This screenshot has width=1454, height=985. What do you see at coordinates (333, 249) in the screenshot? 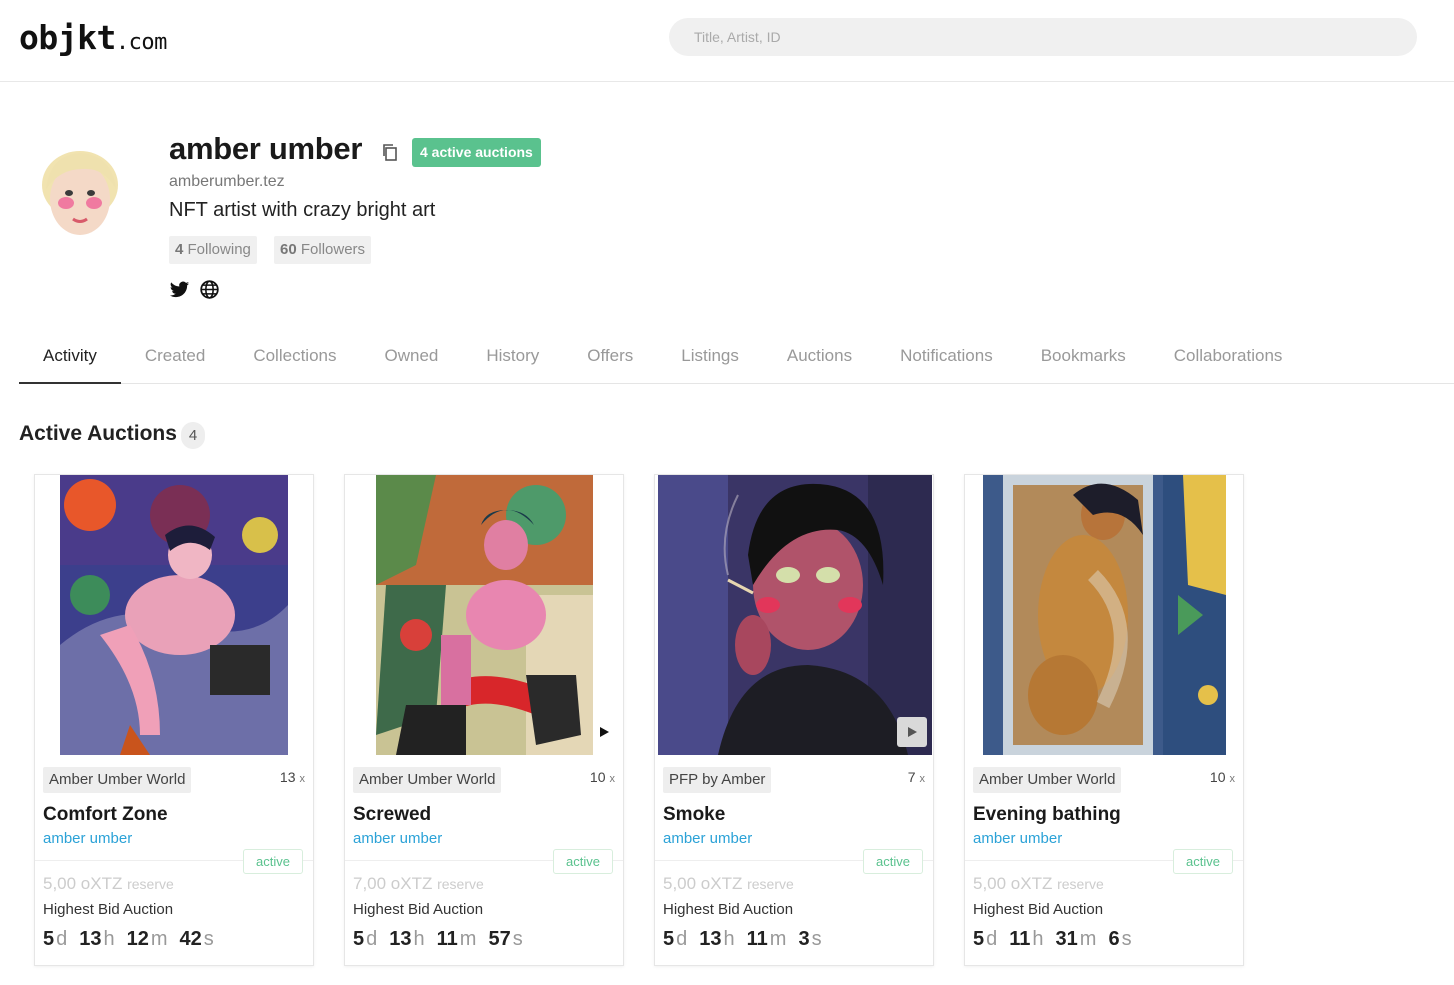
I see `followers-label: Followers` at bounding box center [333, 249].